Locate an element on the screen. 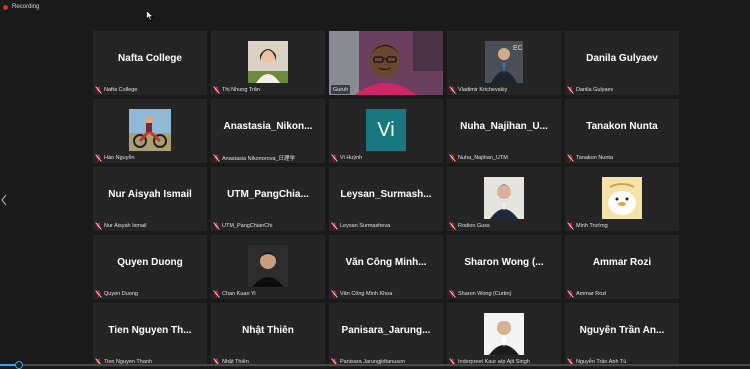  participant-footer: Văn Công Minh Khoa is located at coordinates (361, 293).